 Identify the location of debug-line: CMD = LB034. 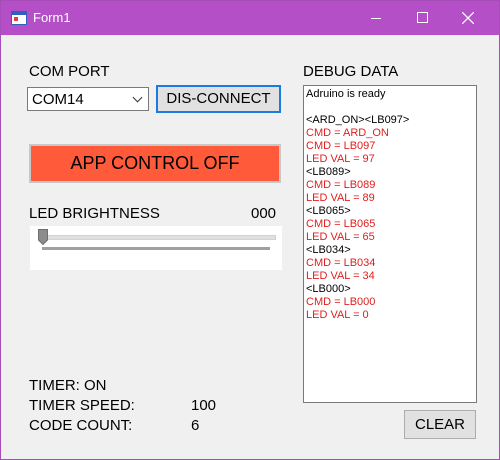
(341, 263).